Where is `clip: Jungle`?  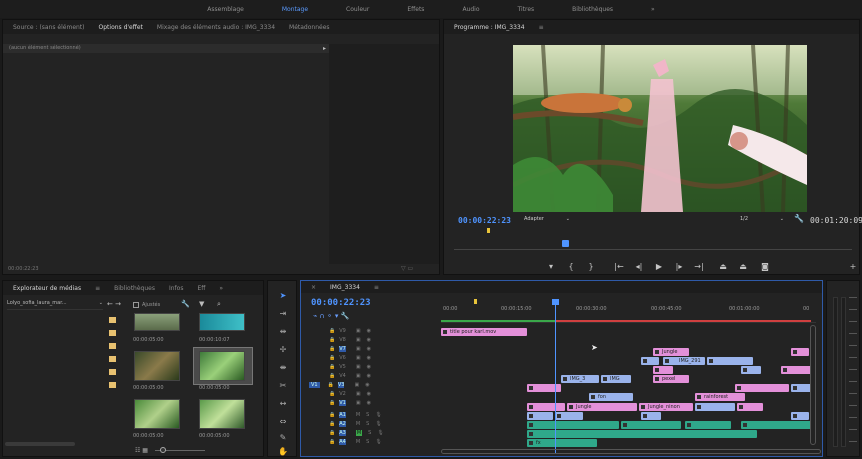
clip: Jungle is located at coordinates (671, 352).